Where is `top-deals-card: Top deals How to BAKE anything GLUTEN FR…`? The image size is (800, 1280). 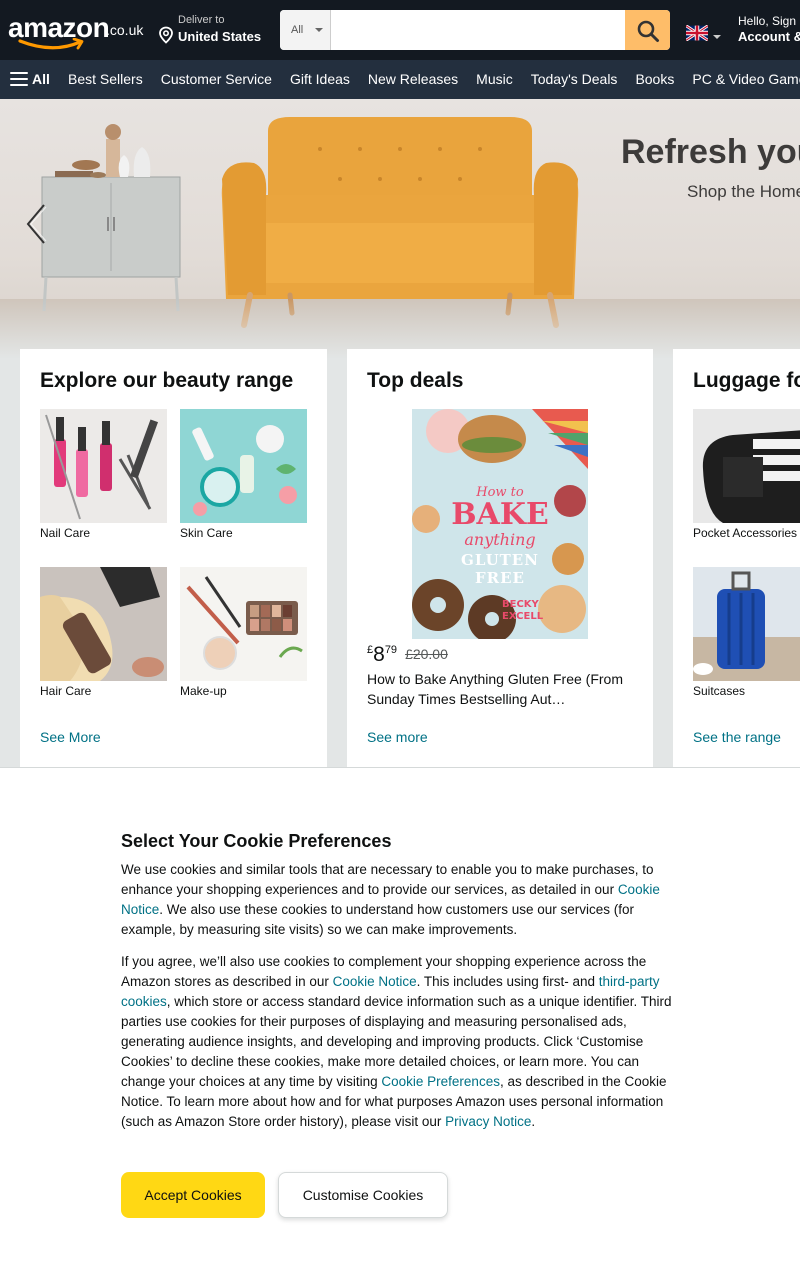
top-deals-card: Top deals How to BAKE anything GLUTEN FR… is located at coordinates (500, 564).